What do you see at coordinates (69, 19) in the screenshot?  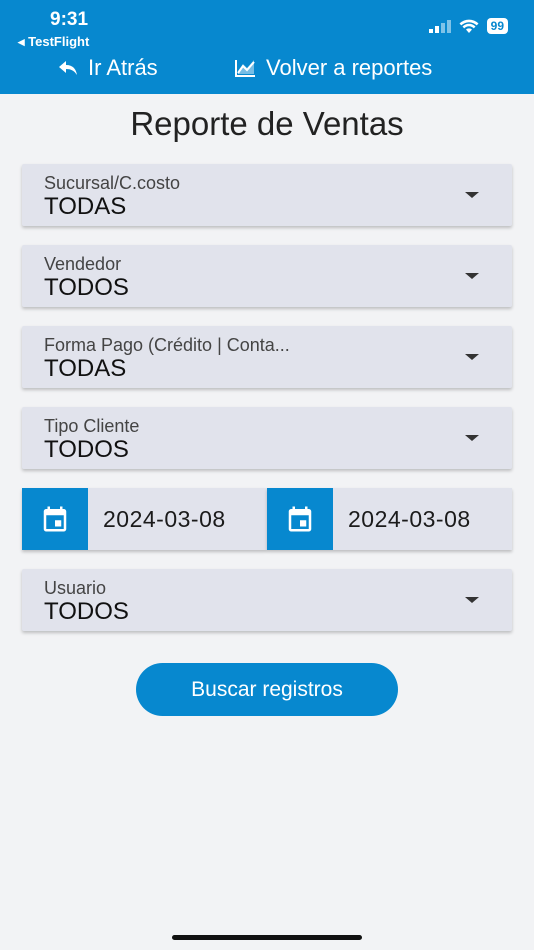 I see `status-time: 9:31` at bounding box center [69, 19].